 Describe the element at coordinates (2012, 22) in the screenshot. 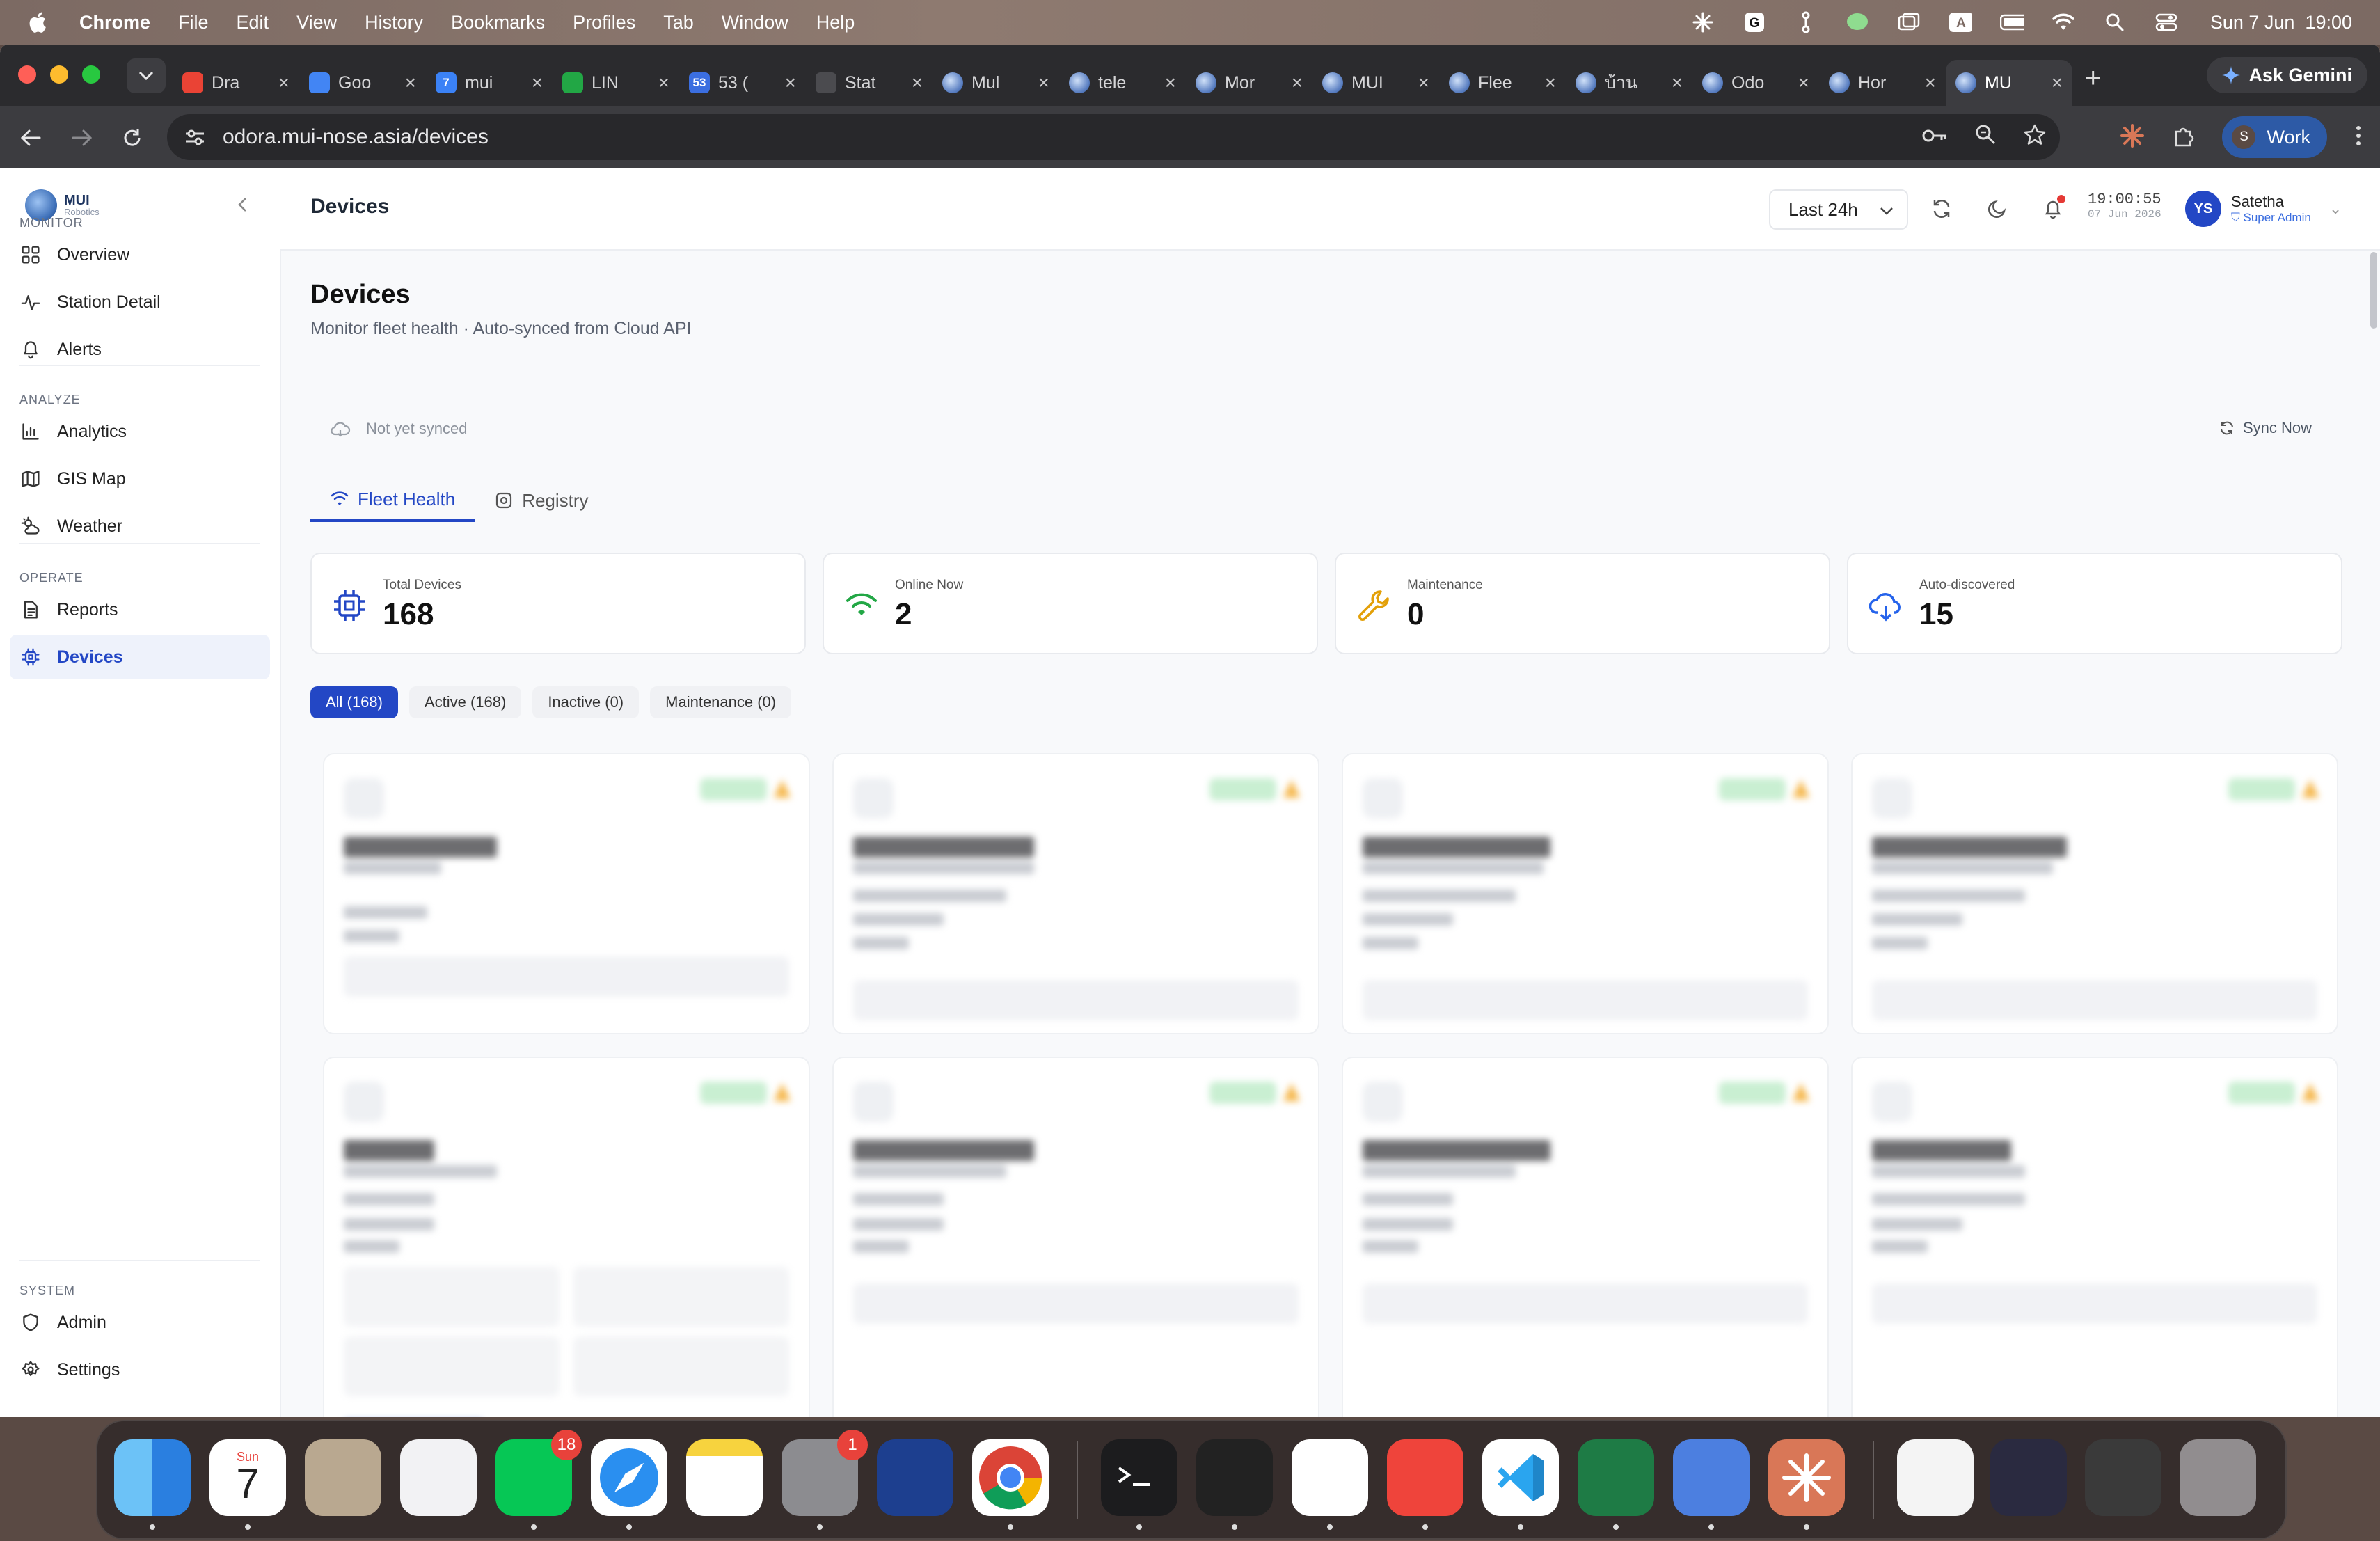

I see `battery-icon` at that location.